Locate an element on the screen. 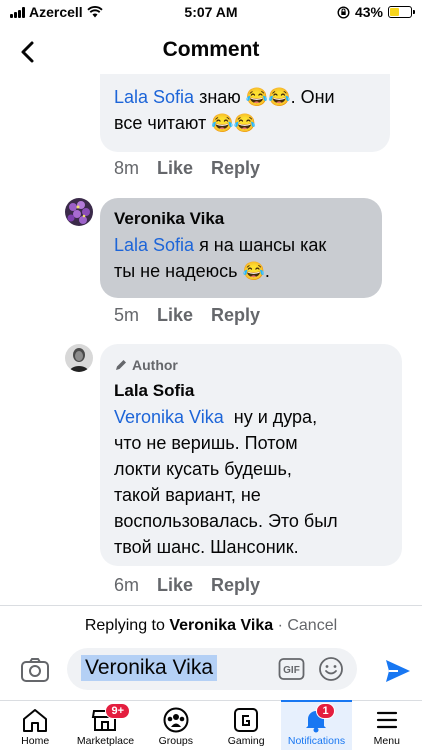 This screenshot has height=750, width=422. battery-group: 43% is located at coordinates (376, 12).